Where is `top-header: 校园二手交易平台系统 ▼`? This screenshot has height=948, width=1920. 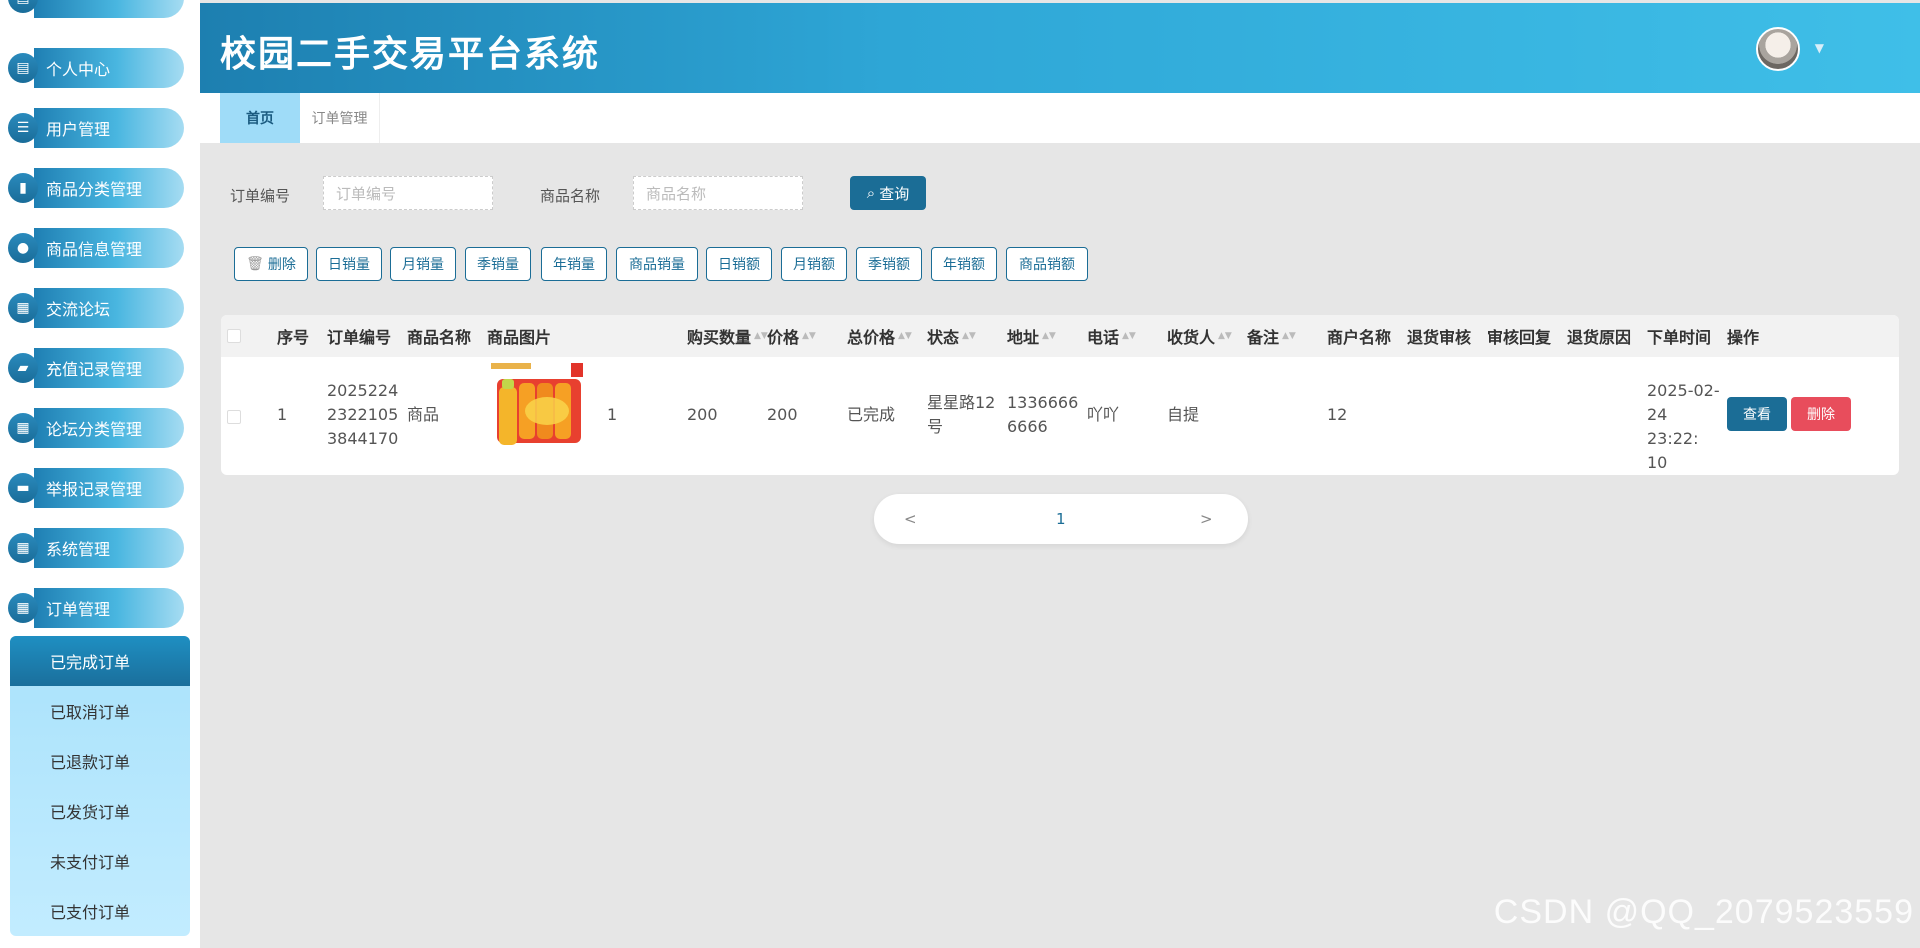
top-header: 校园二手交易平台系统 ▼ is located at coordinates (1060, 48).